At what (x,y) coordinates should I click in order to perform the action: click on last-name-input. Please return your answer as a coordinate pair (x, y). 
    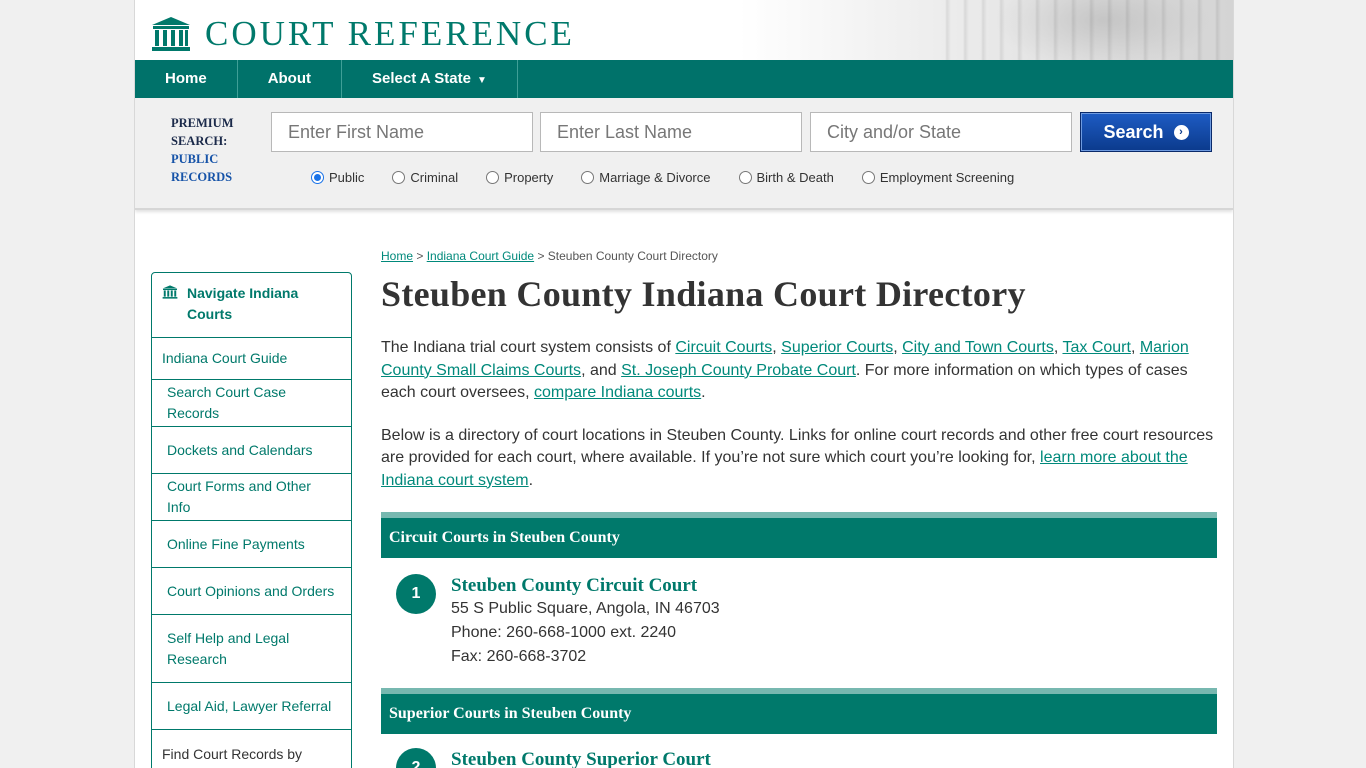
    Looking at the image, I should click on (671, 132).